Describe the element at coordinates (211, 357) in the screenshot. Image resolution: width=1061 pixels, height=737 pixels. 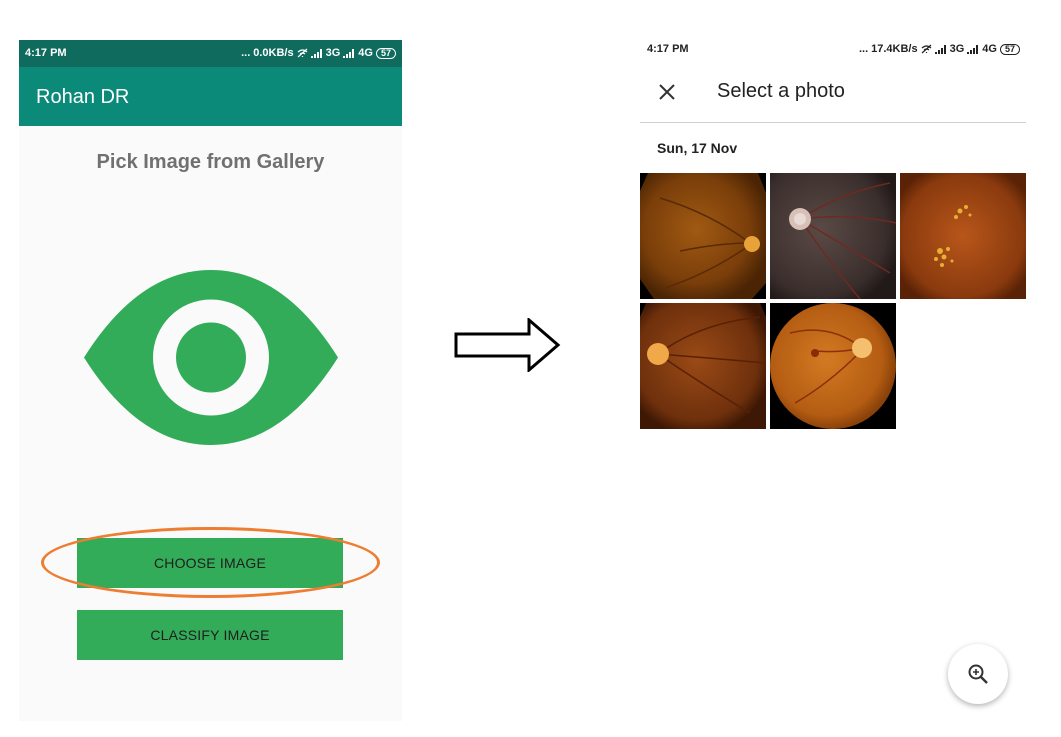
I see `eye-icon` at that location.